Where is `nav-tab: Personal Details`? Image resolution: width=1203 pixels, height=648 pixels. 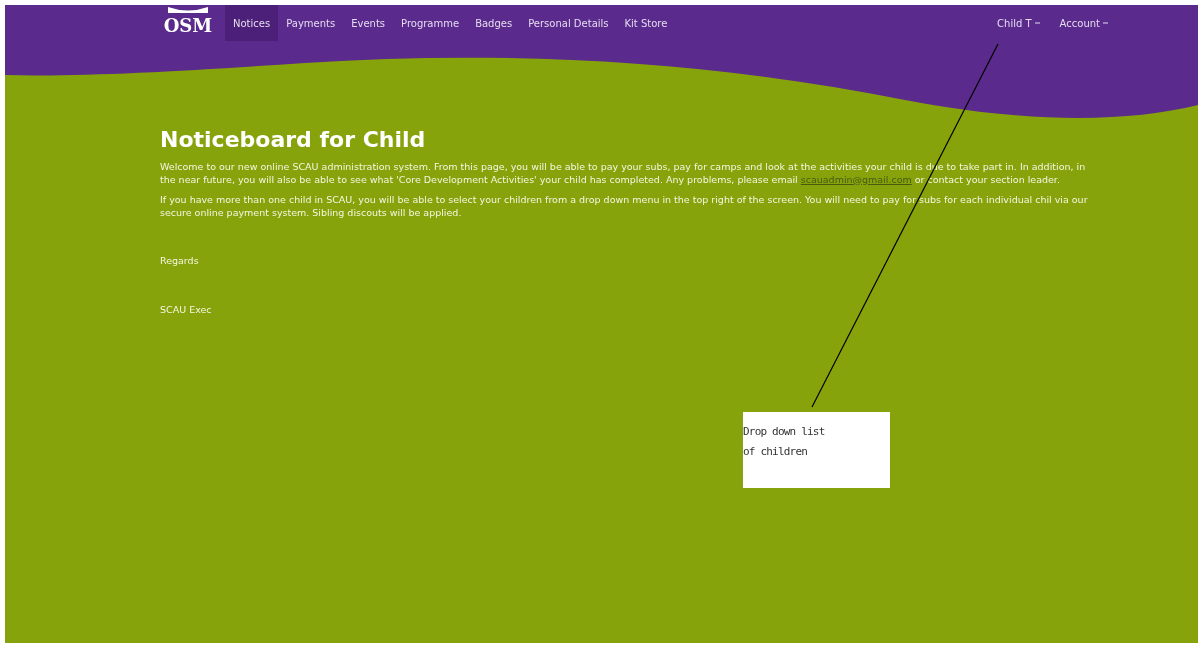 nav-tab: Personal Details is located at coordinates (568, 23).